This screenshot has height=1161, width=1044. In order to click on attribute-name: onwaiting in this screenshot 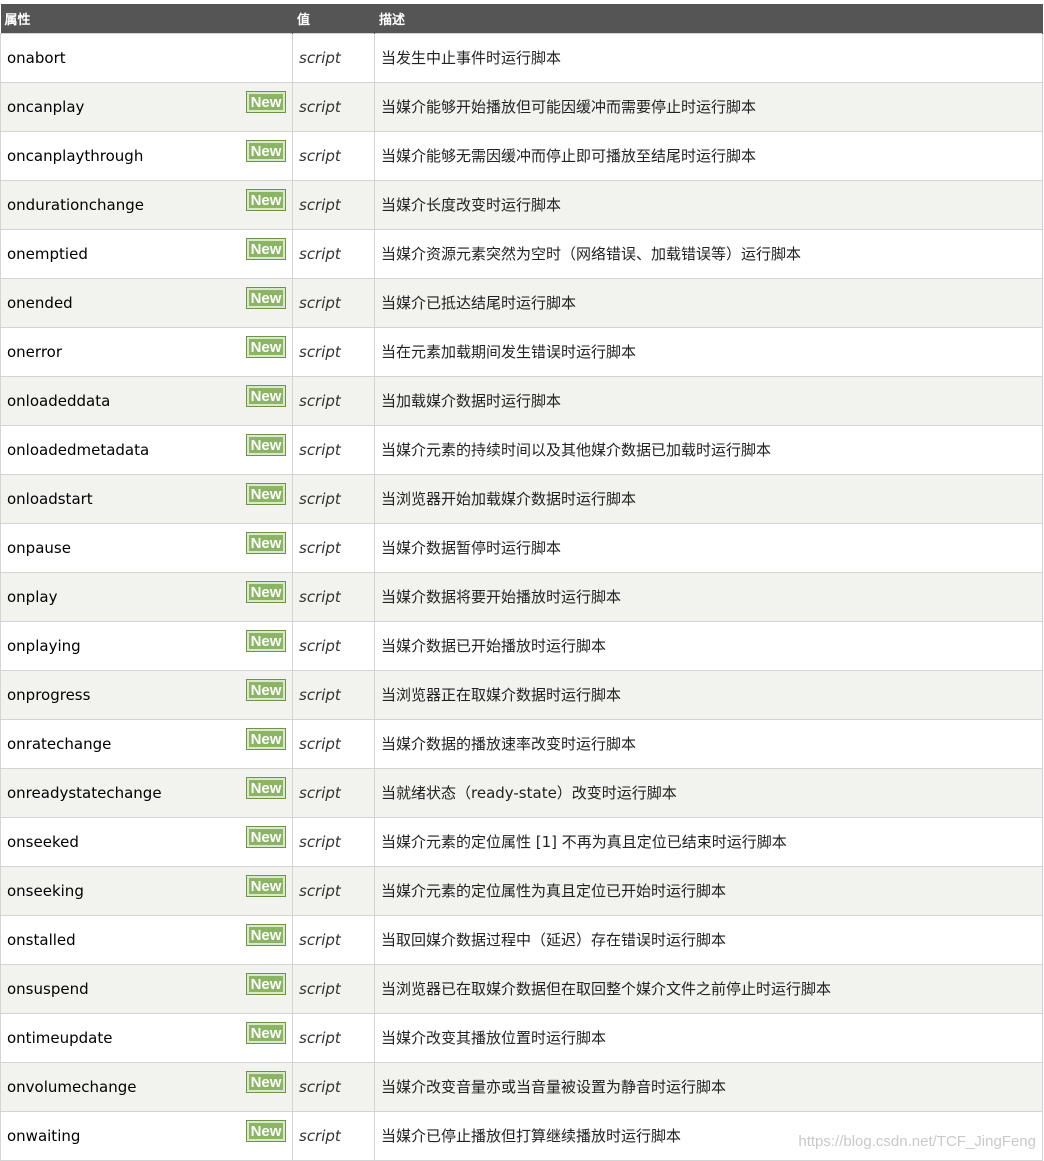, I will do `click(44, 1135)`.